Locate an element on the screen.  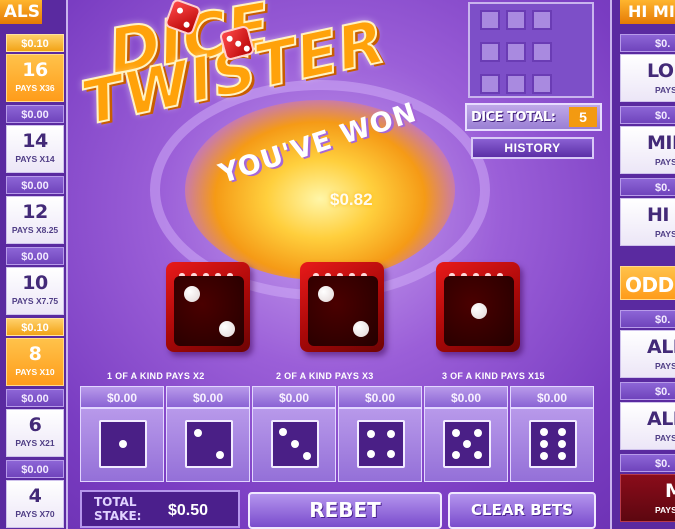
face-6-bet-button is located at coordinates (552, 445).